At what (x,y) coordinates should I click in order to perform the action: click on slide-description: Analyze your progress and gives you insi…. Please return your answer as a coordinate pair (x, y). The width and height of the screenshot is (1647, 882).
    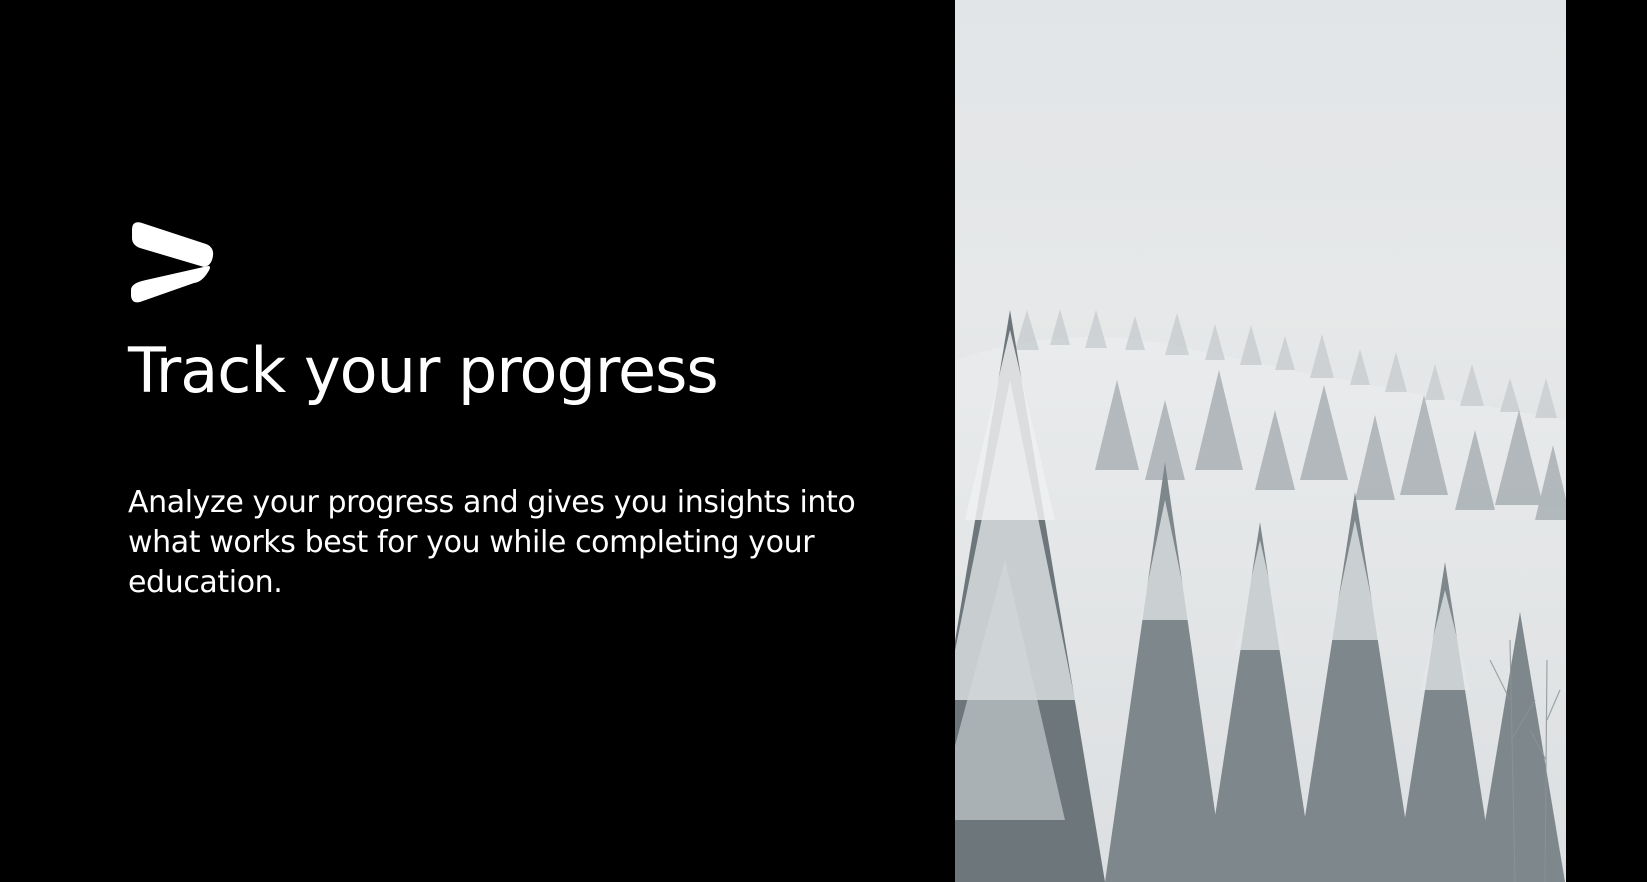
    Looking at the image, I should click on (492, 543).